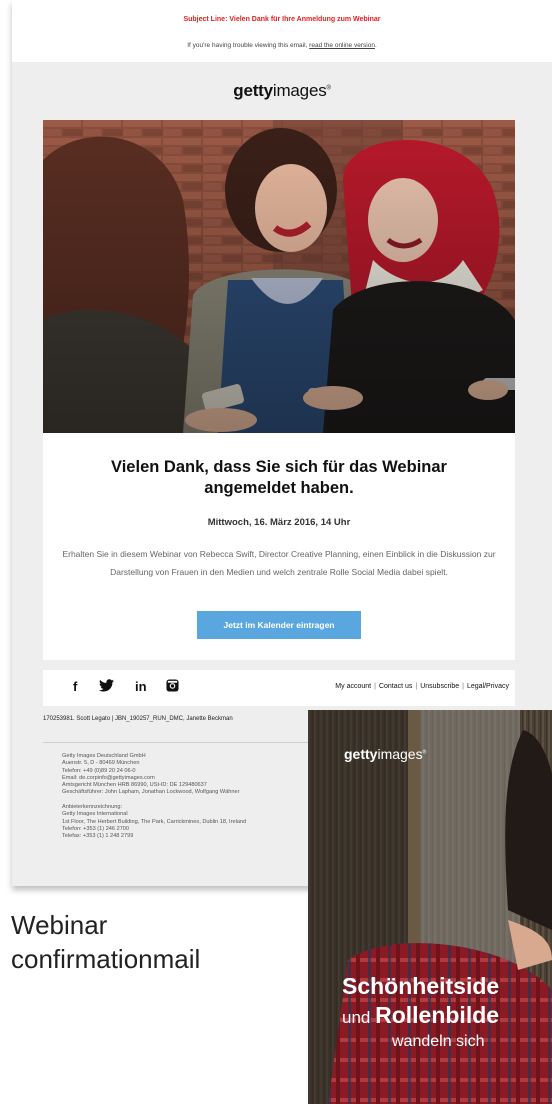 This screenshot has width=552, height=1104. I want to click on linkedin-icon: in, so click(141, 686).